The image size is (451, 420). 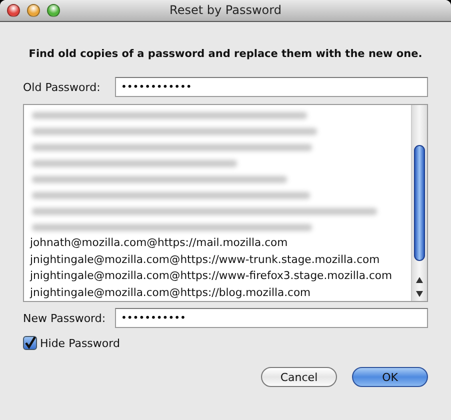 I want to click on ok-button: OK, so click(x=390, y=377).